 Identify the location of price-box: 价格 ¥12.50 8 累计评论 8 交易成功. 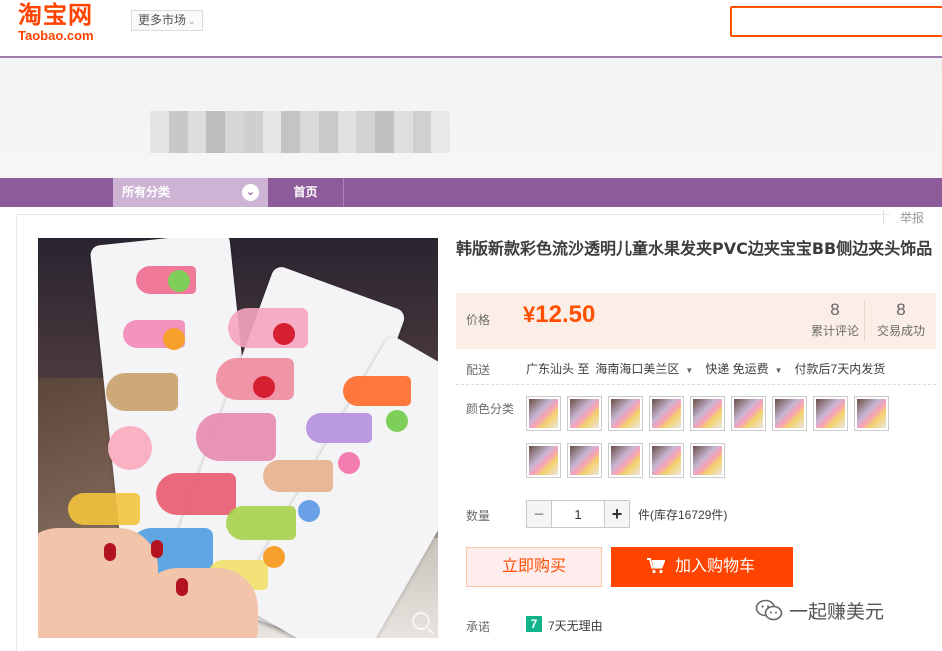
(696, 321).